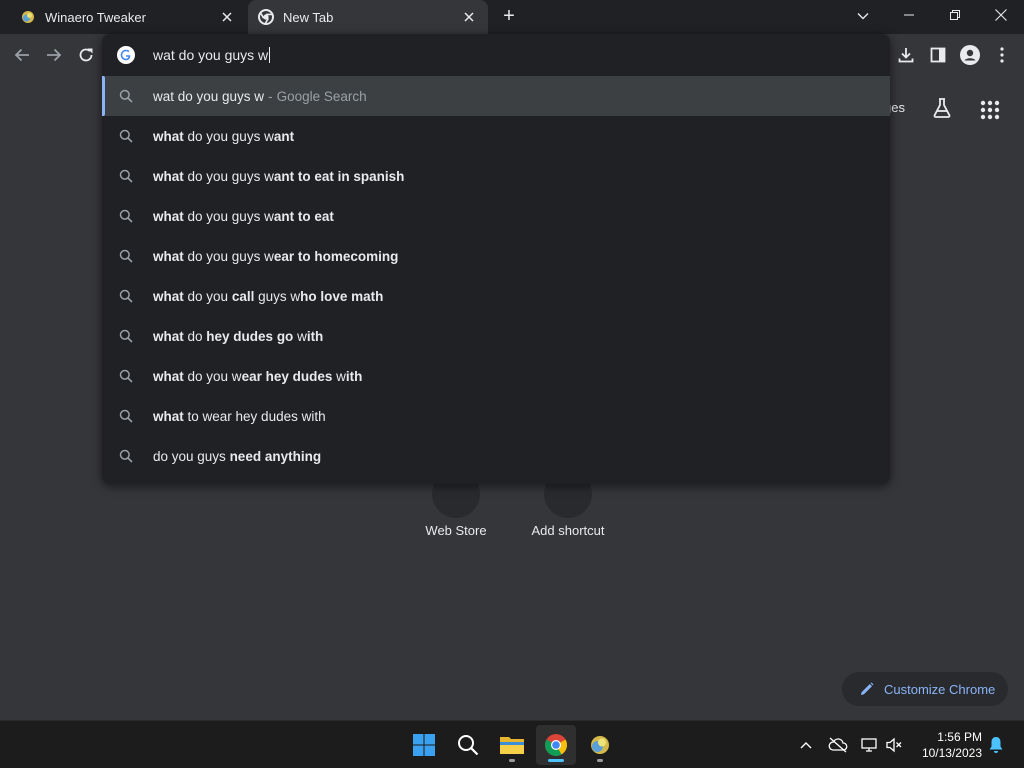 The width and height of the screenshot is (1024, 768). What do you see at coordinates (126, 55) in the screenshot?
I see `google-g-icon` at bounding box center [126, 55].